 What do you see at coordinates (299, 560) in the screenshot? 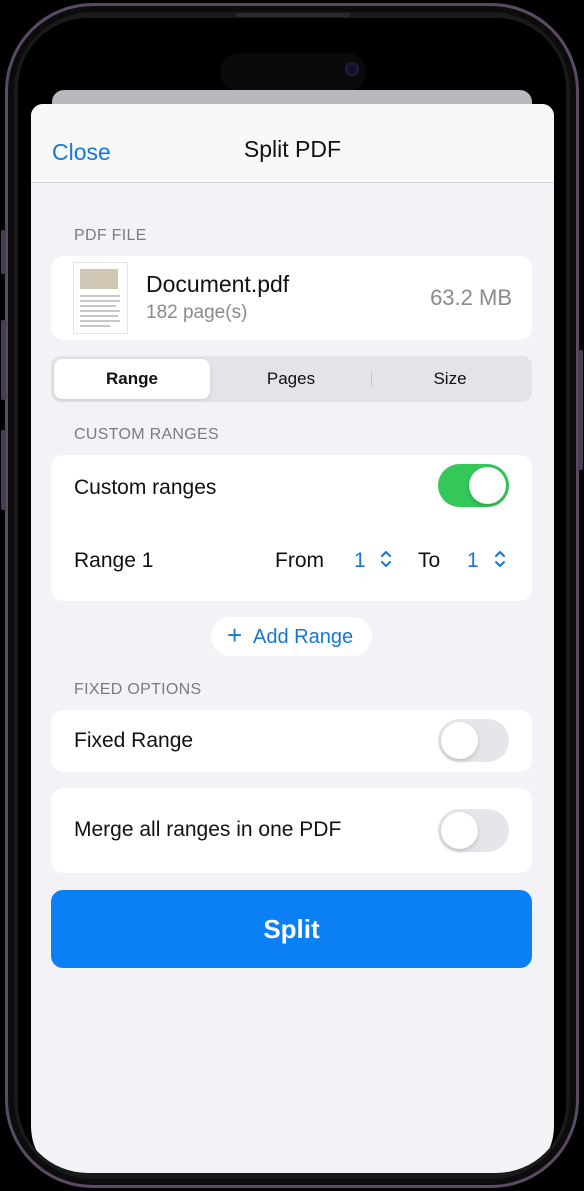
I see `from-label: From` at bounding box center [299, 560].